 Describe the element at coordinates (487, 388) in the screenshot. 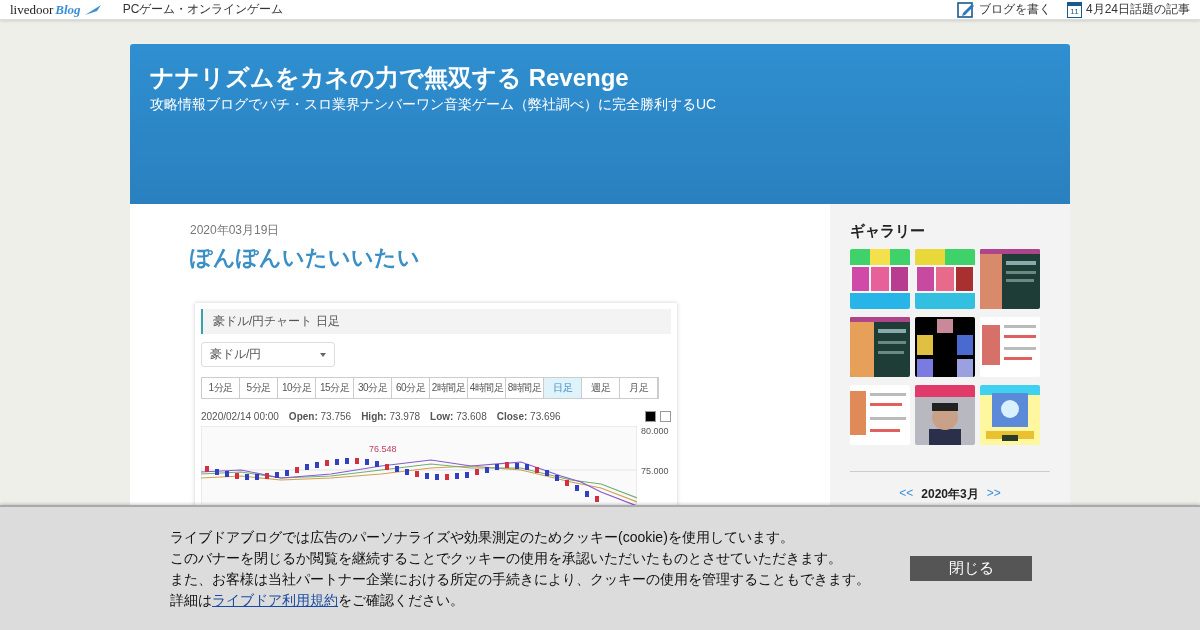

I see `interval-tab: 4時間足` at that location.